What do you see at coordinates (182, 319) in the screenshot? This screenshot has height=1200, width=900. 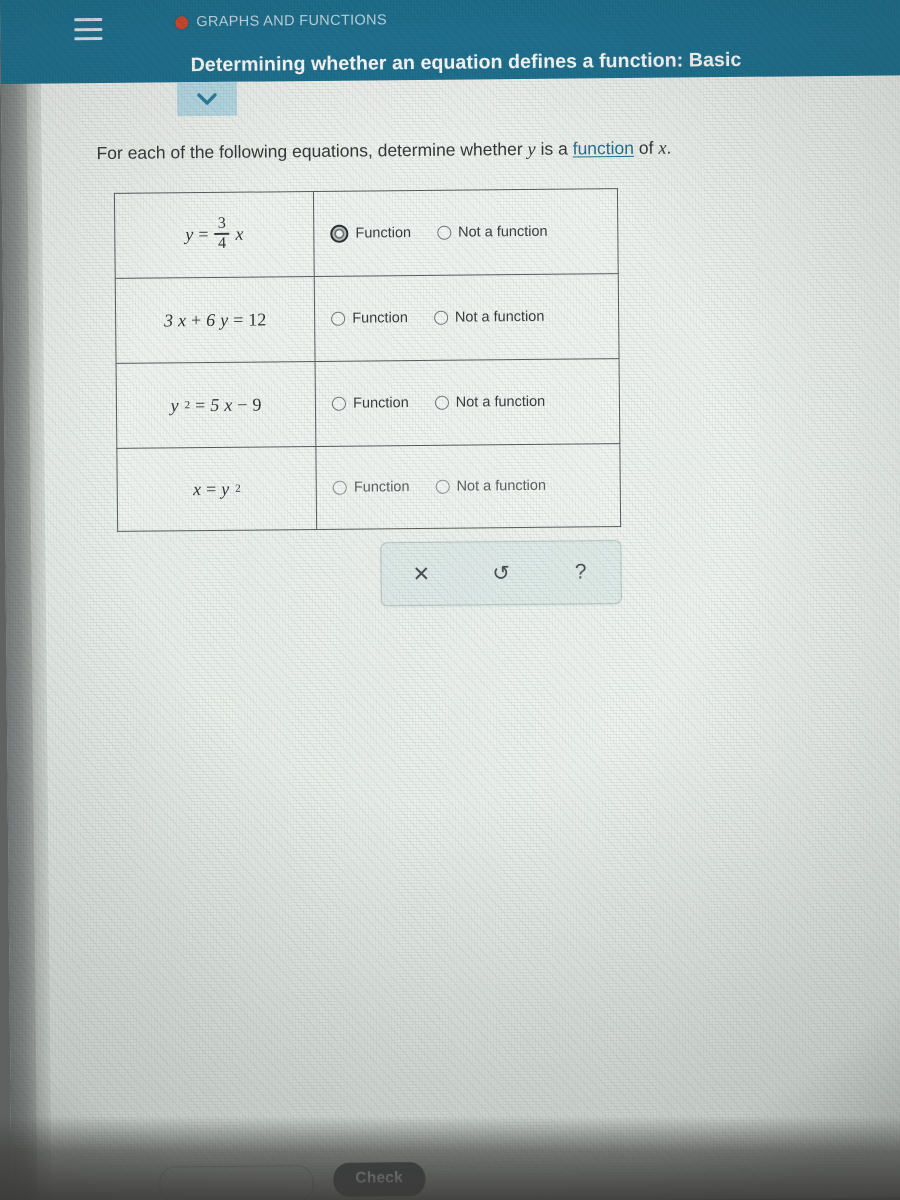 I see `eq2-var-x: x` at bounding box center [182, 319].